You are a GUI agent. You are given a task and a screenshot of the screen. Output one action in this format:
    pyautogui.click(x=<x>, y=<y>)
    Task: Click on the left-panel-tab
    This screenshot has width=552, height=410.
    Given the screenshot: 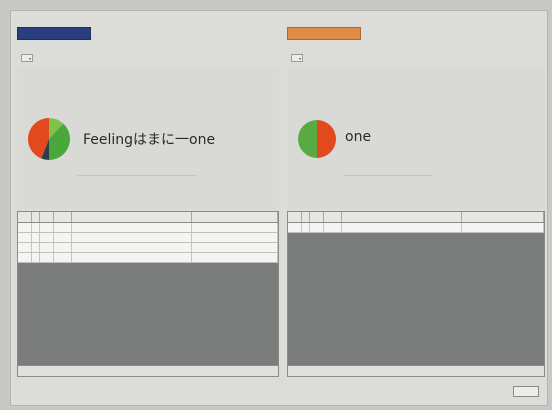 What is the action you would take?
    pyautogui.click(x=54, y=33)
    